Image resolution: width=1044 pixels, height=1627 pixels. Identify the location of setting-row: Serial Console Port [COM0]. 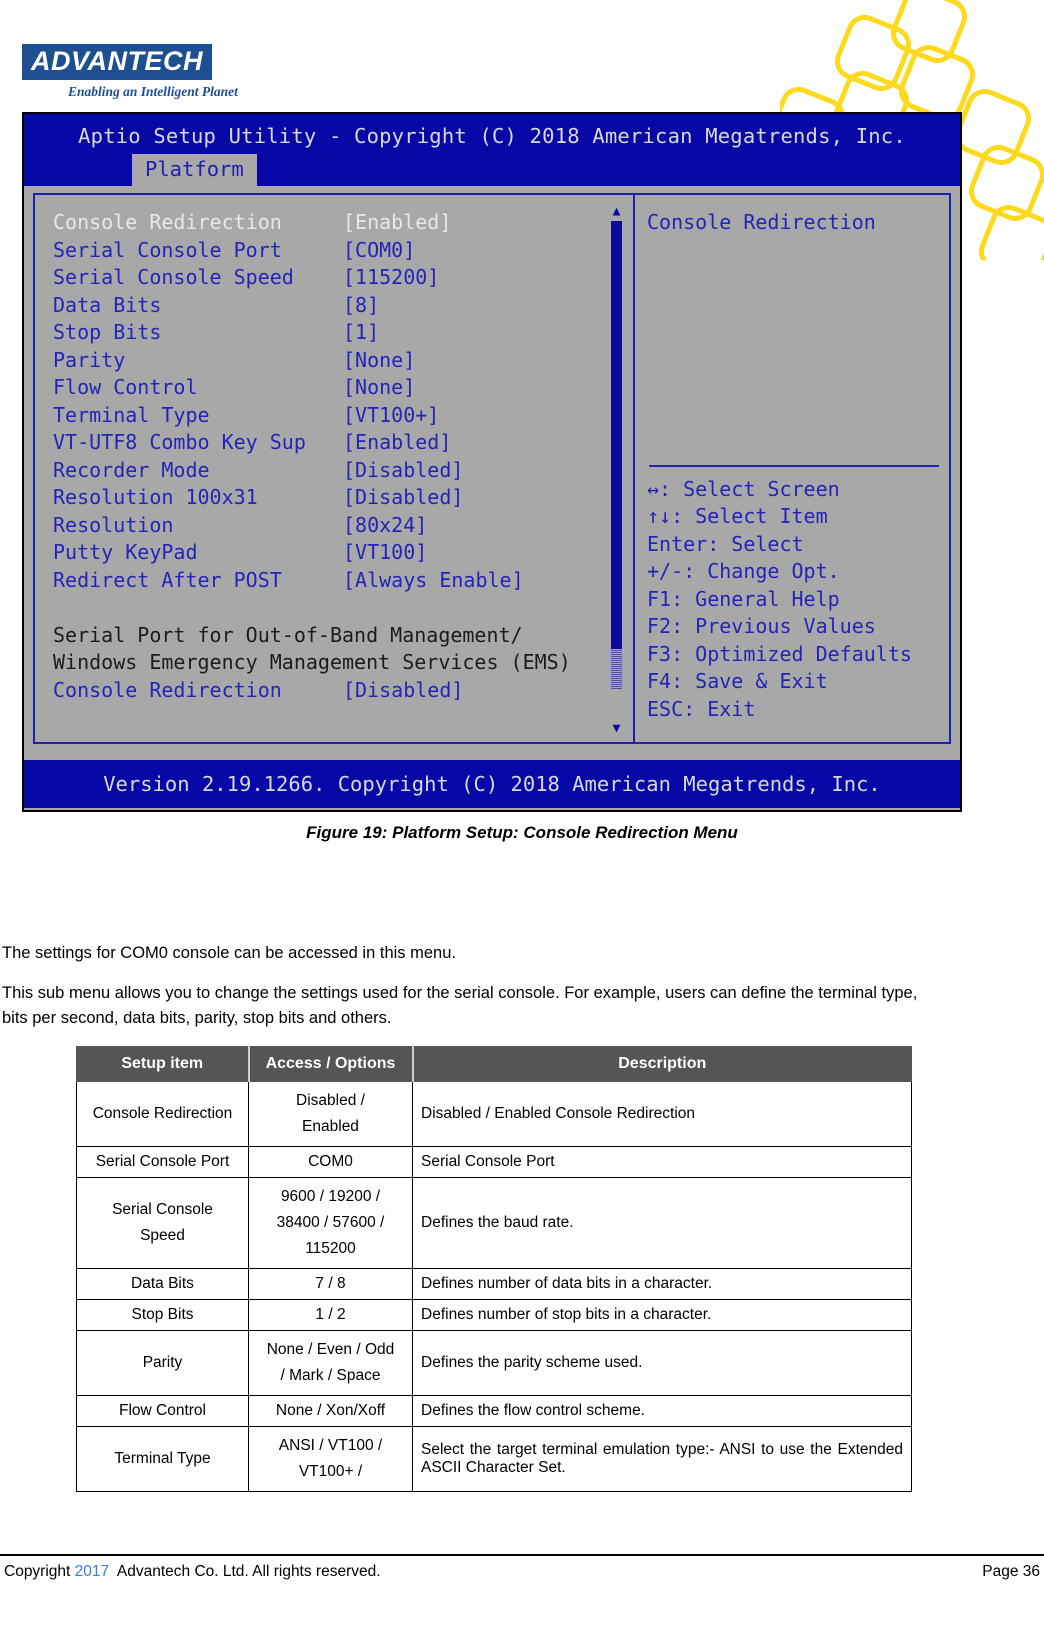
(343, 251).